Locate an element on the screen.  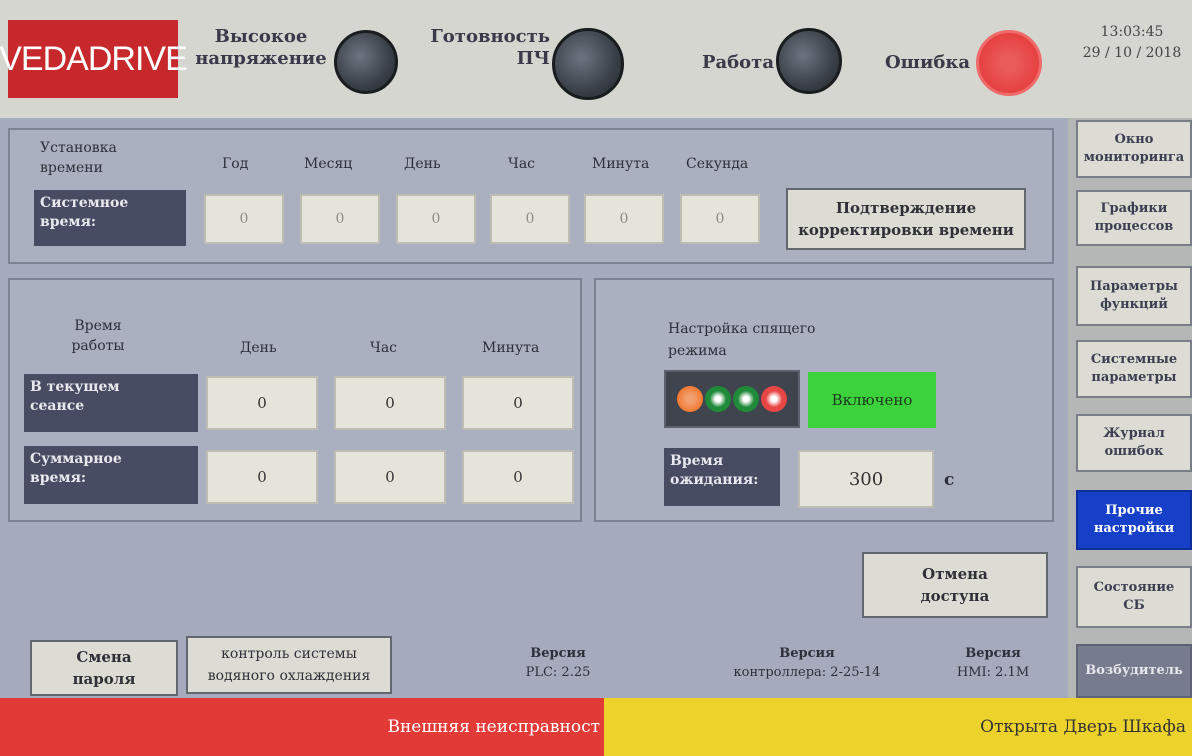
total-day-value: 0 is located at coordinates (262, 477).